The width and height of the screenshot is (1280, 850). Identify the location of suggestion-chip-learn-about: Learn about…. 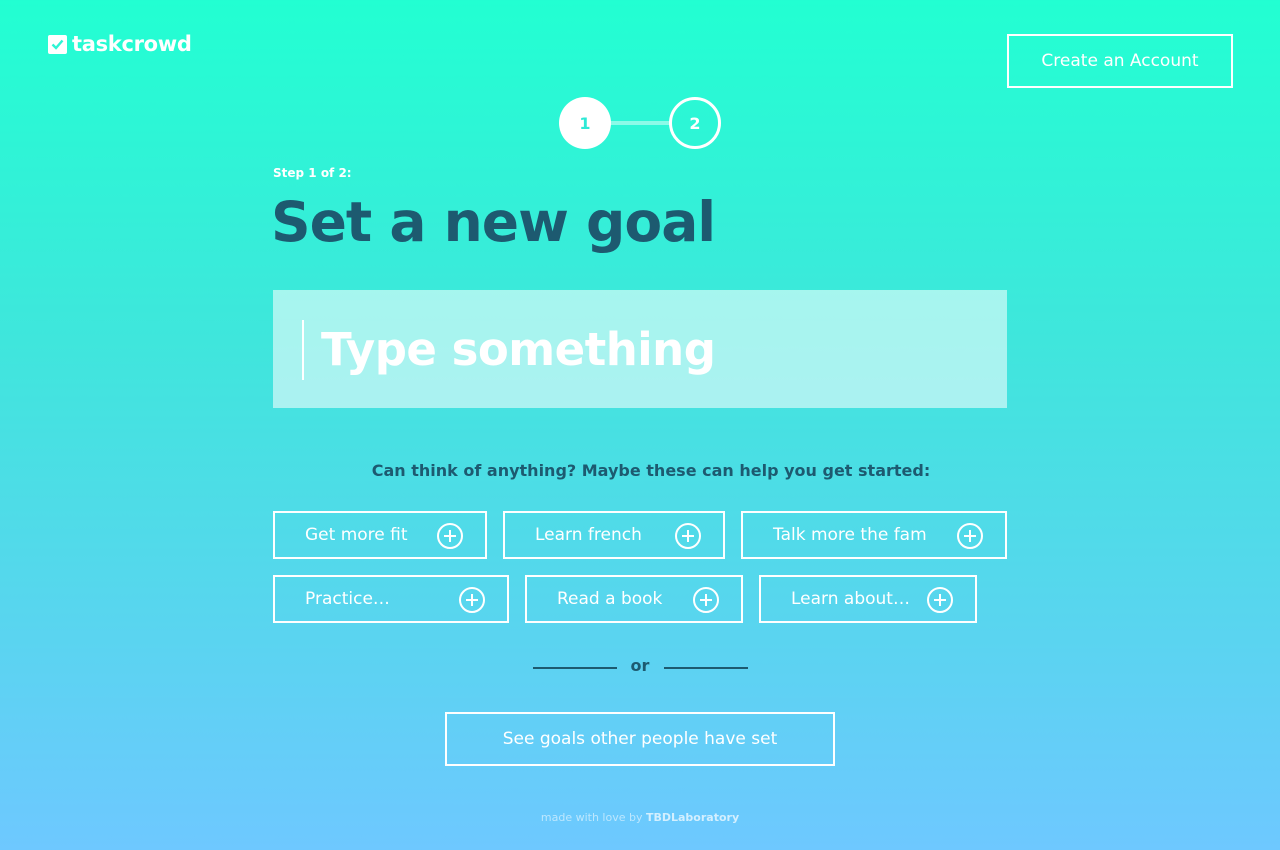
(868, 599).